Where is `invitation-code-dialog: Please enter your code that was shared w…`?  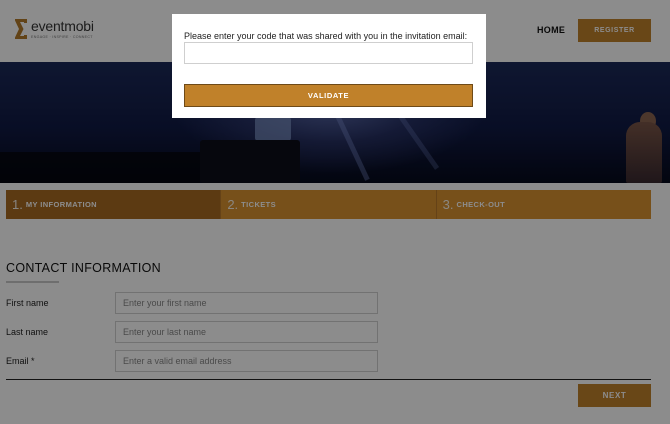
invitation-code-dialog: Please enter your code that was shared w… is located at coordinates (329, 66).